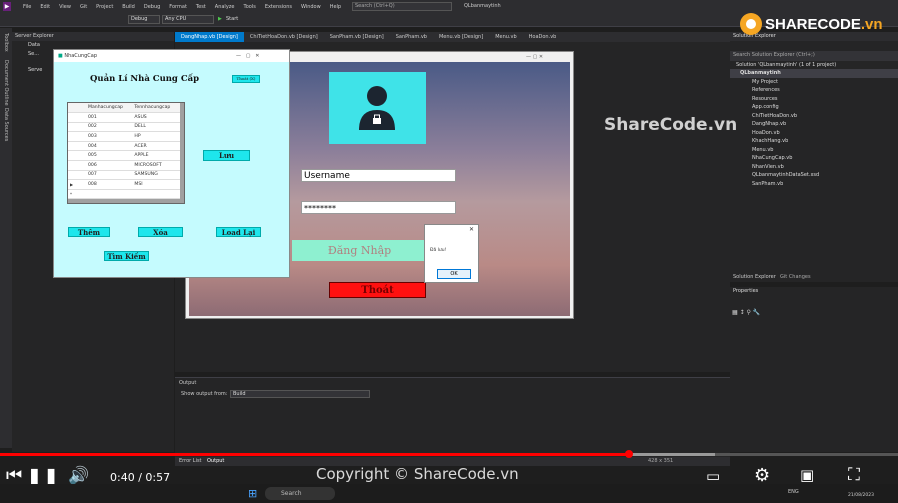  I want to click on taskbar-date: 21/08/2023, so click(861, 495).